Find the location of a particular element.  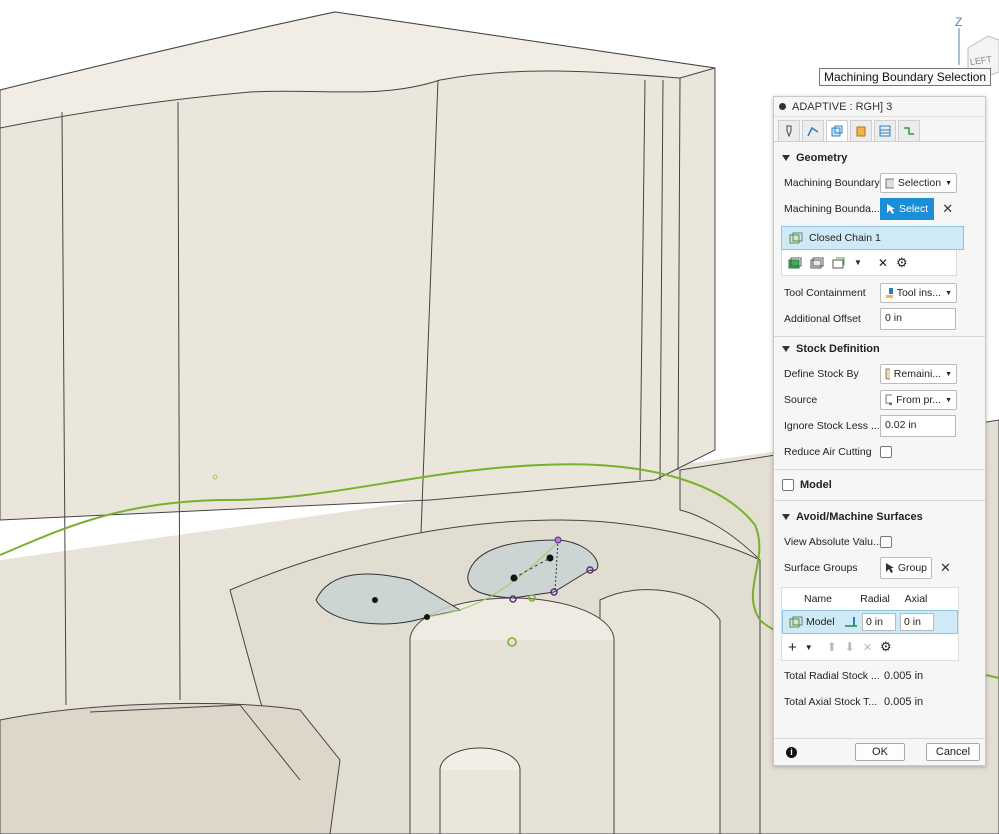

tool-containment-label: Tool Containment is located at coordinates (825, 293).